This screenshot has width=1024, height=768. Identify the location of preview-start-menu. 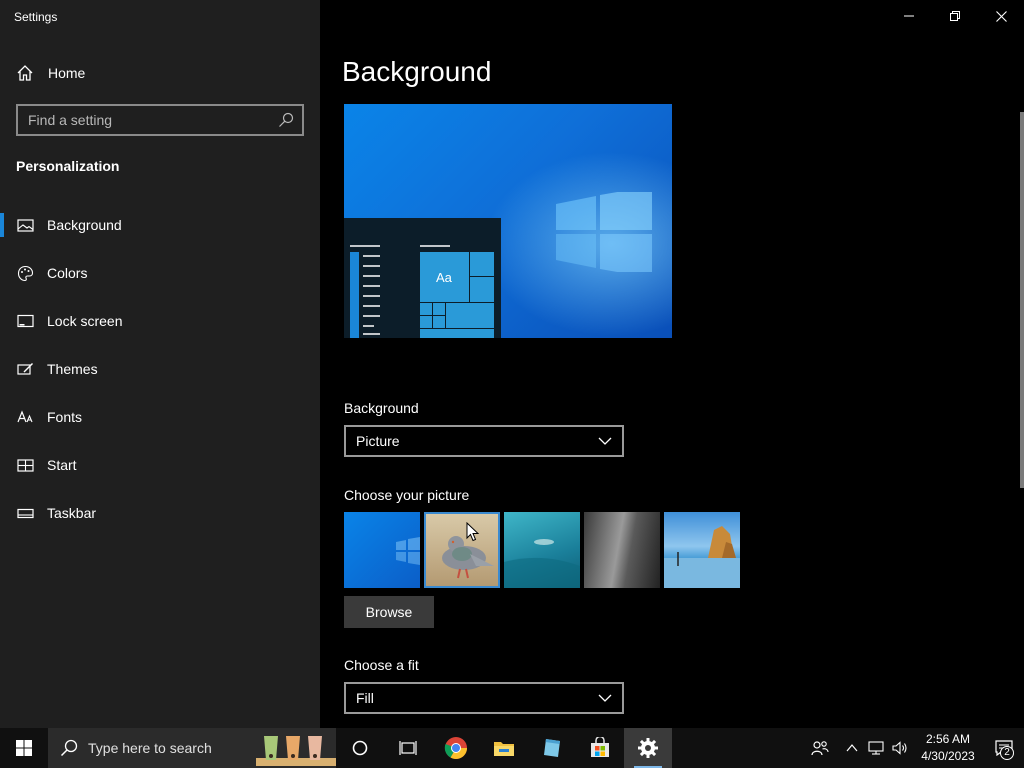
(422, 291).